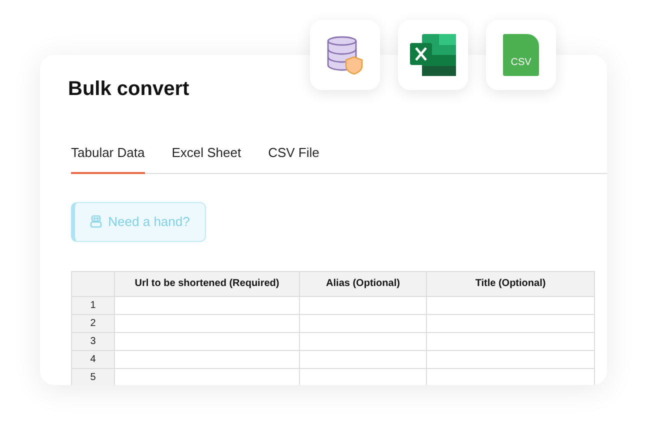  Describe the element at coordinates (433, 55) in the screenshot. I see `spreadsheet-icon` at that location.